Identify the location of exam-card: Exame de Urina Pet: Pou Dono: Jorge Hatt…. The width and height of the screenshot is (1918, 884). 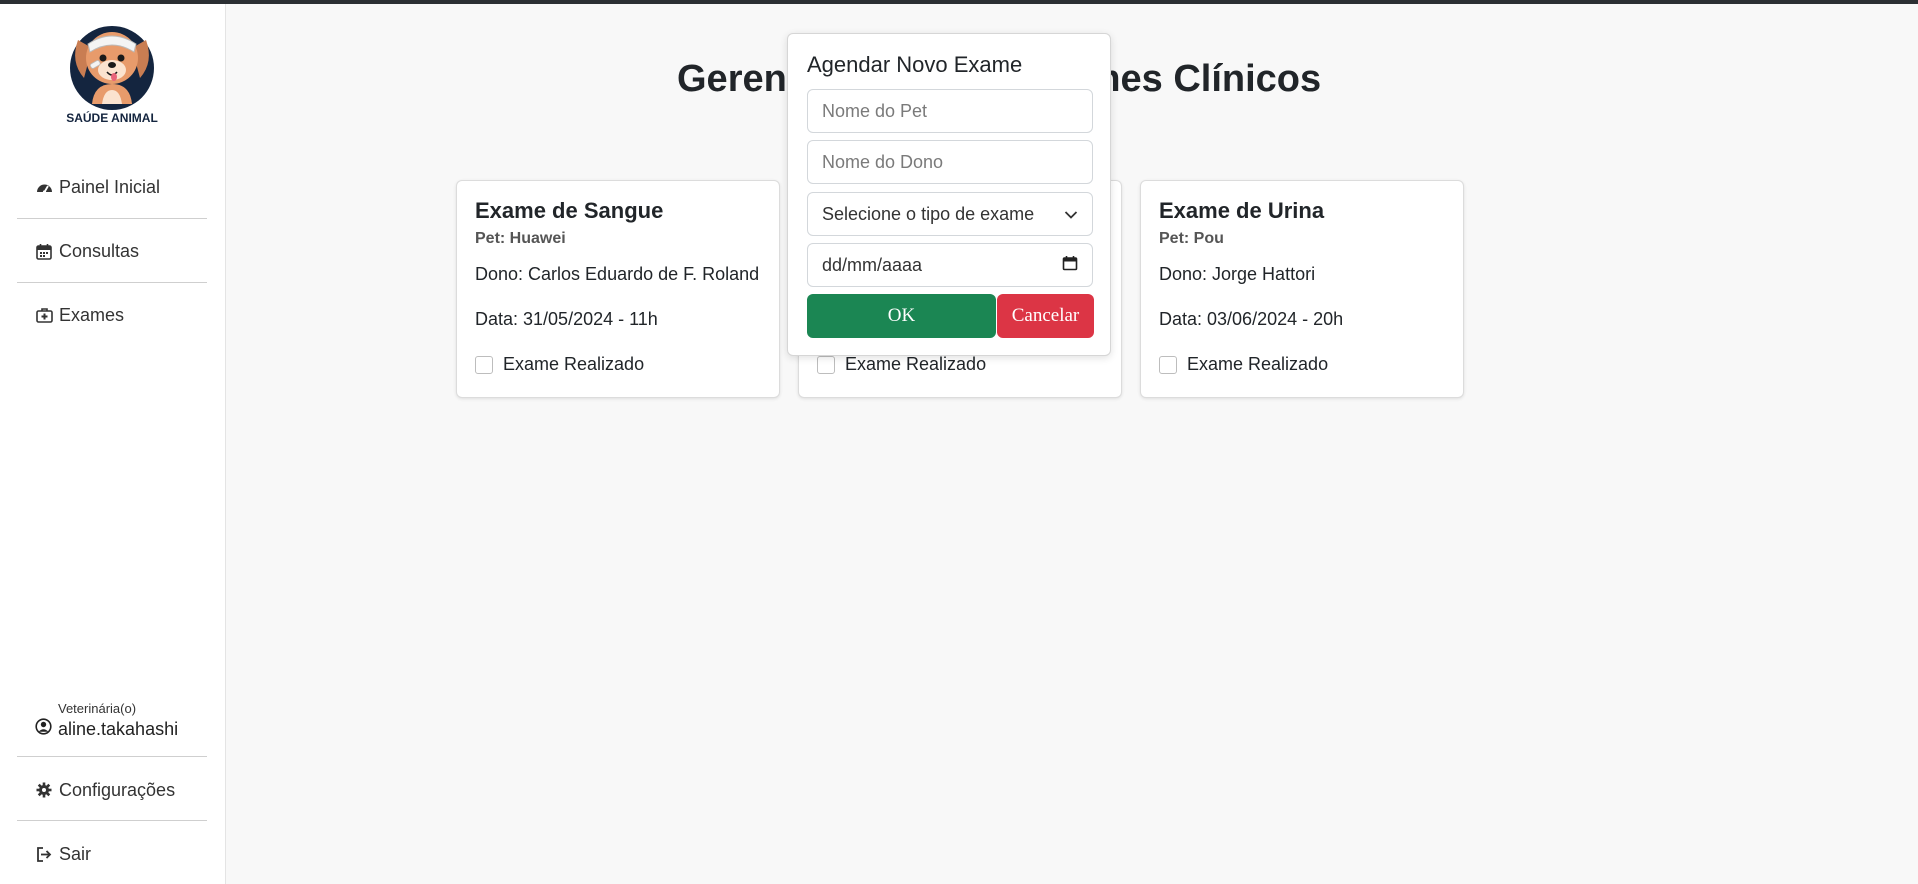
(1302, 289).